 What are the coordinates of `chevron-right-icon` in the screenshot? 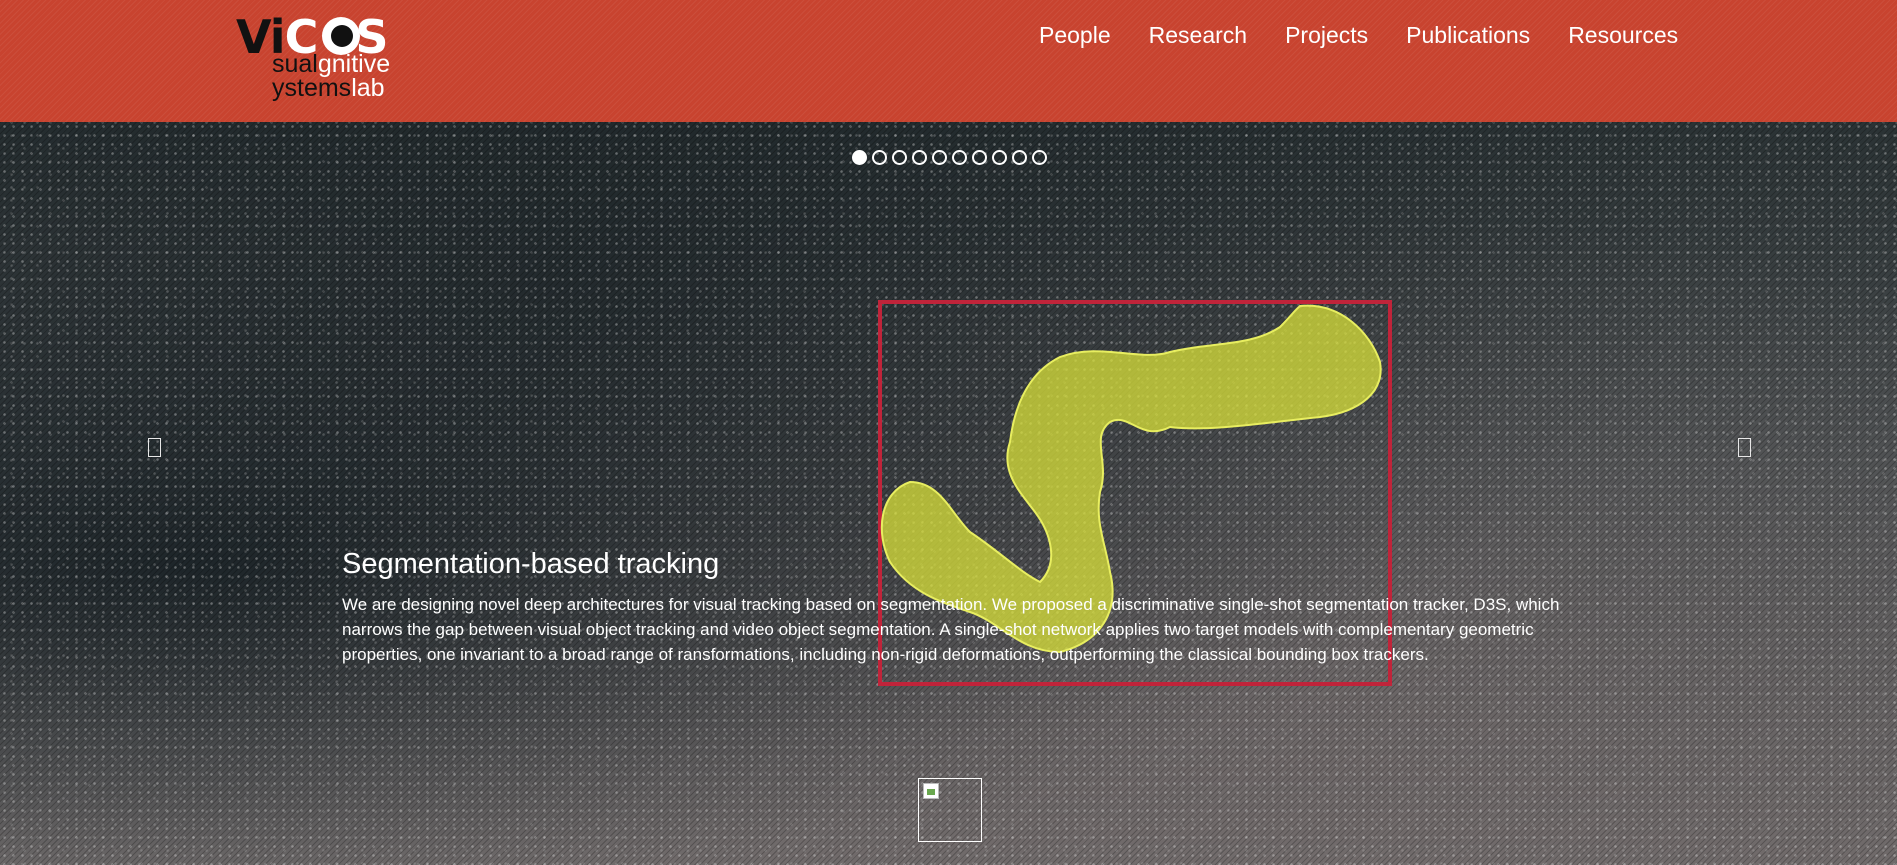 It's located at (1744, 447).